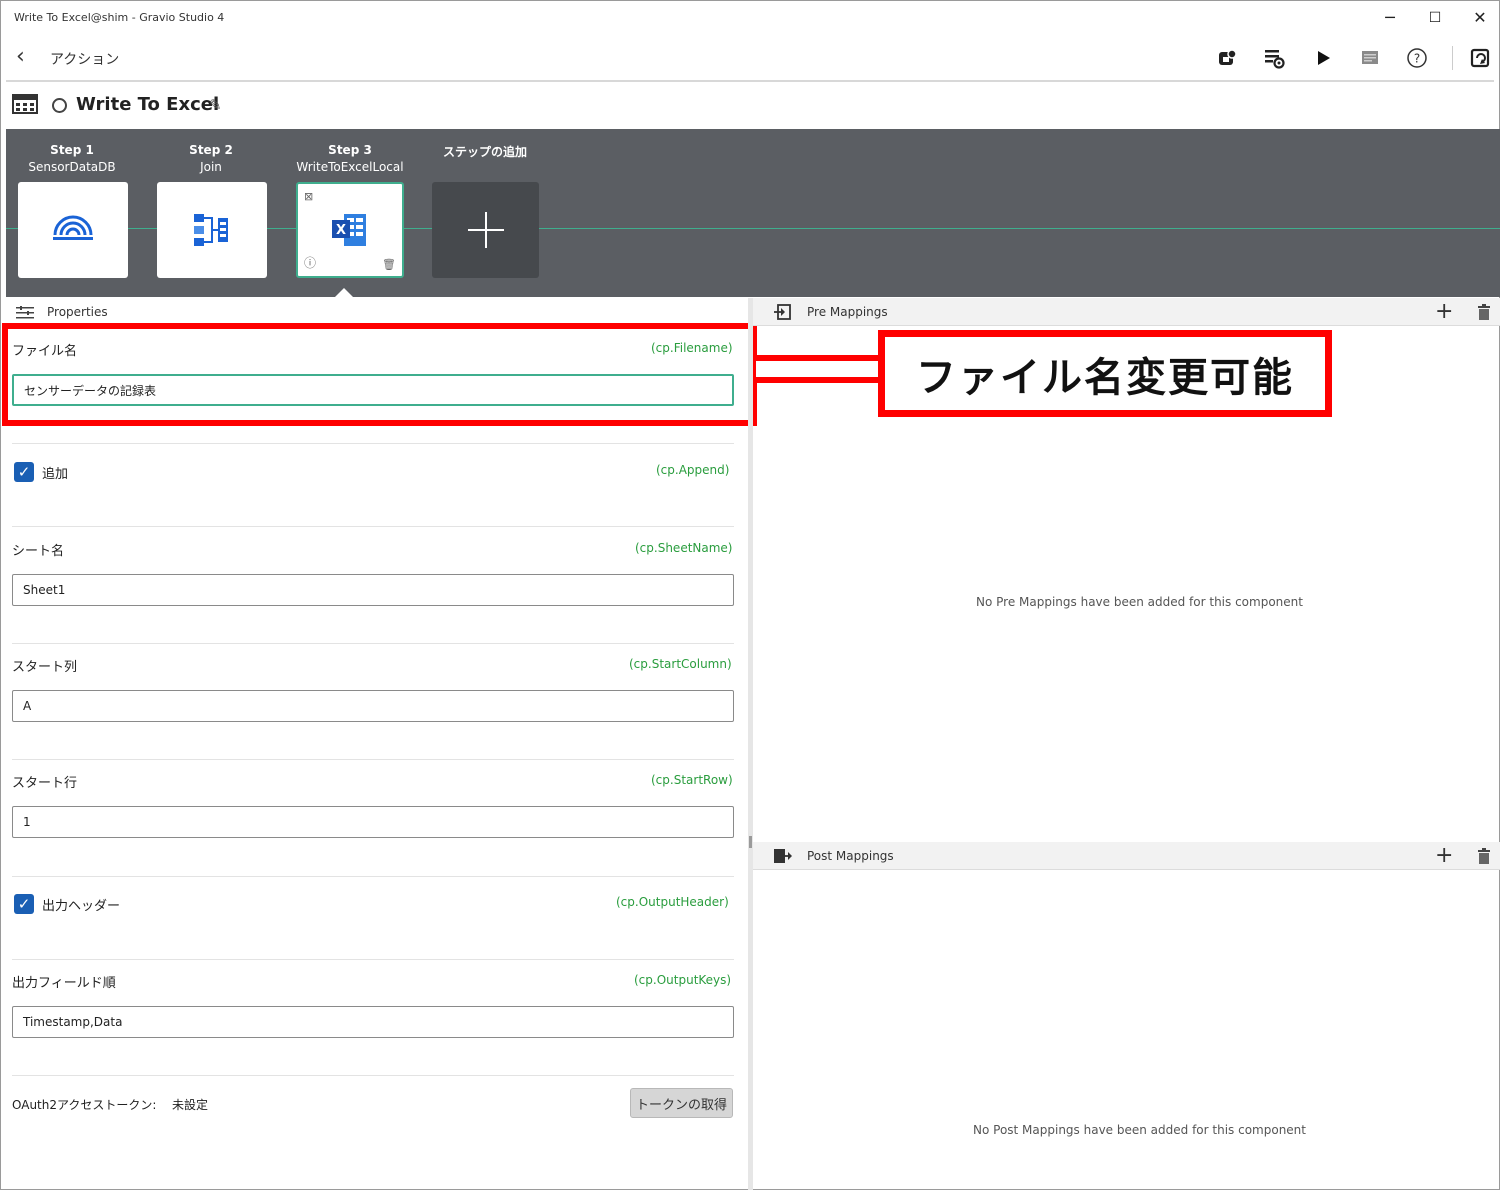 This screenshot has height=1190, width=1500. What do you see at coordinates (215, 105) in the screenshot?
I see `edit-pencil-icon: ✎` at bounding box center [215, 105].